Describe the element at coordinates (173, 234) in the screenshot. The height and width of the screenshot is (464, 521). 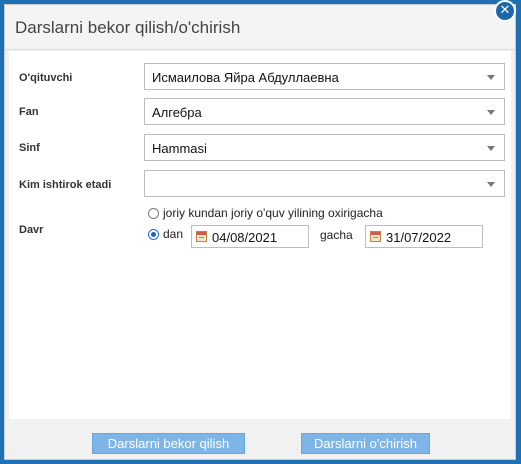
I see `date-range-label: dan` at that location.